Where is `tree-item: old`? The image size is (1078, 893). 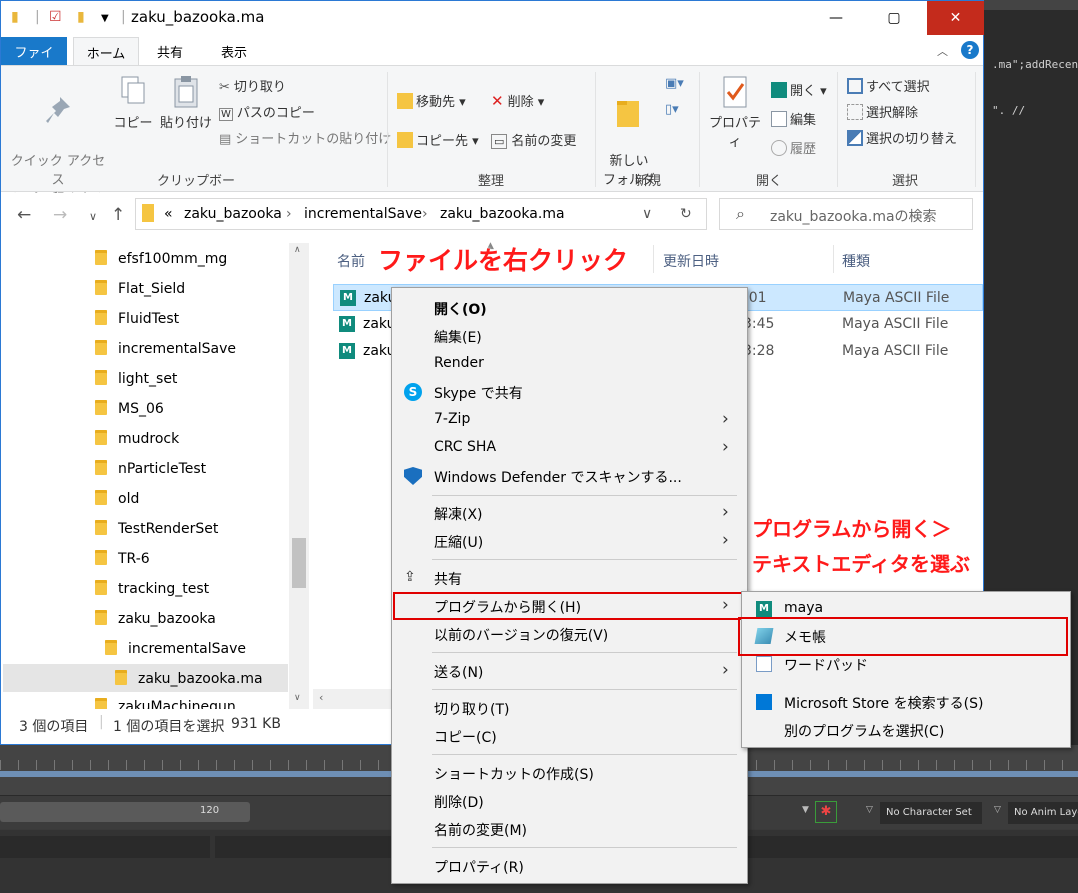
tree-item: old is located at coordinates (117, 504).